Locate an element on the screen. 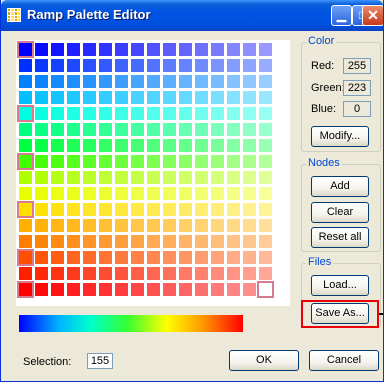 The image size is (384, 383). add-node-button: Add is located at coordinates (340, 186).